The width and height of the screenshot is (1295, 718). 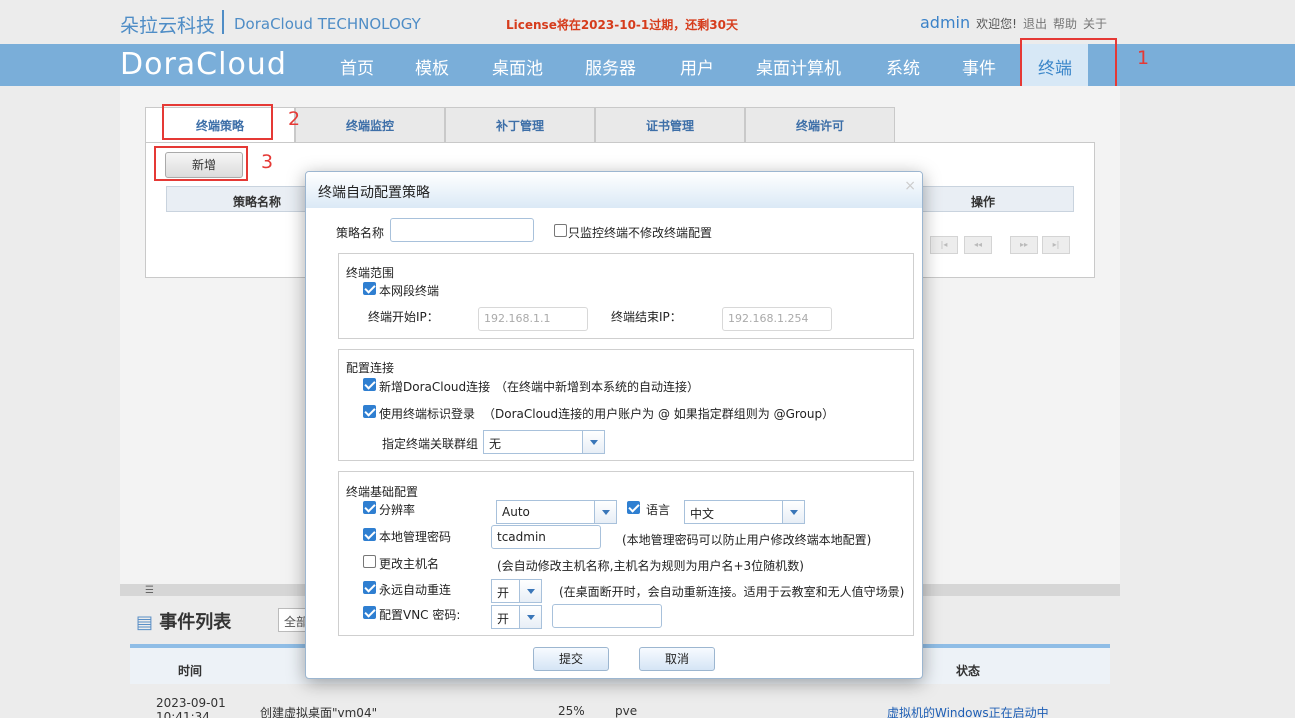 What do you see at coordinates (370, 273) in the screenshot?
I see `scope-legend: 终端范围` at bounding box center [370, 273].